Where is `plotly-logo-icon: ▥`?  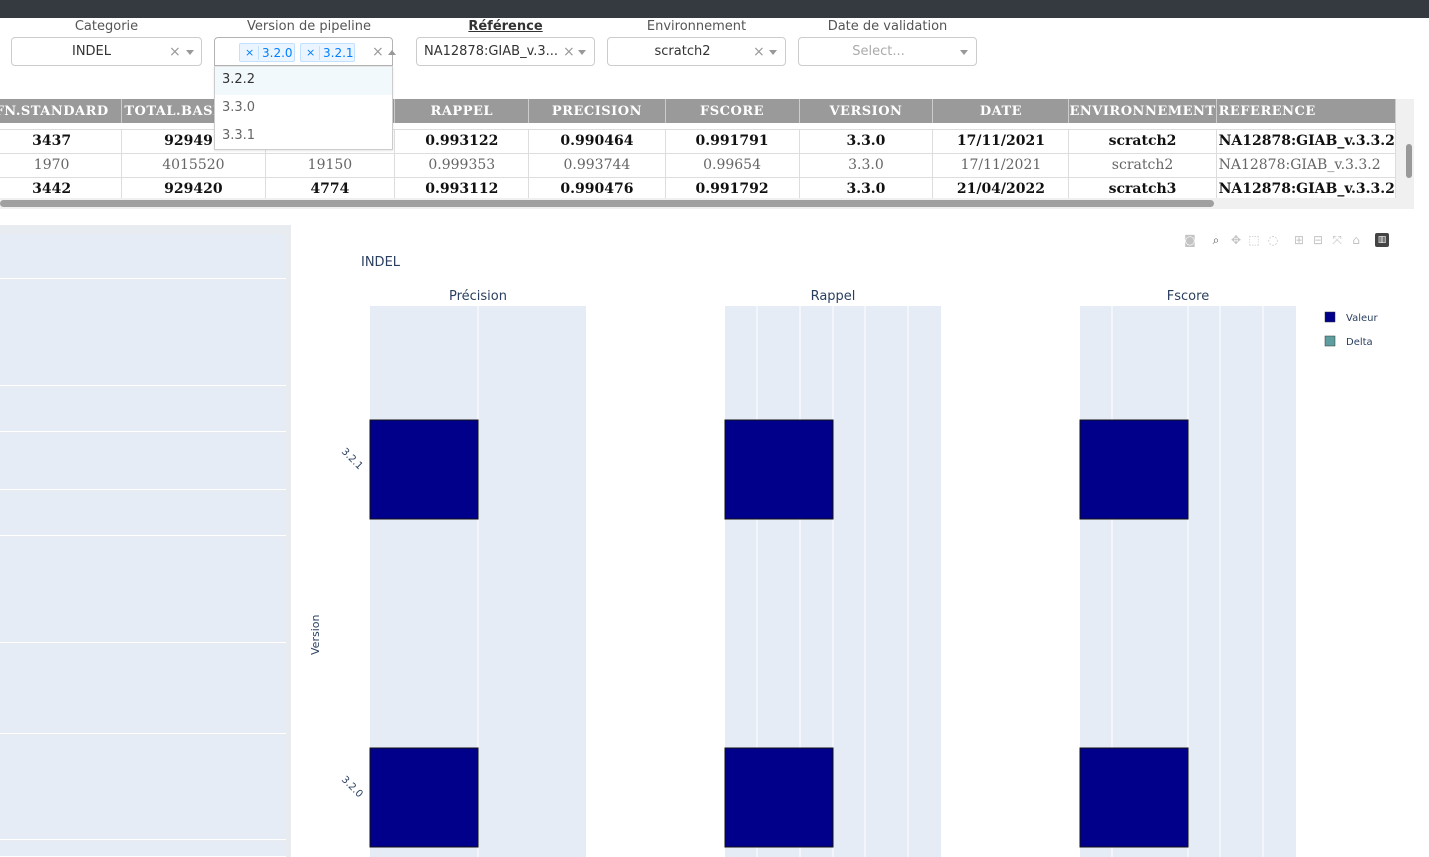 plotly-logo-icon: ▥ is located at coordinates (1382, 240).